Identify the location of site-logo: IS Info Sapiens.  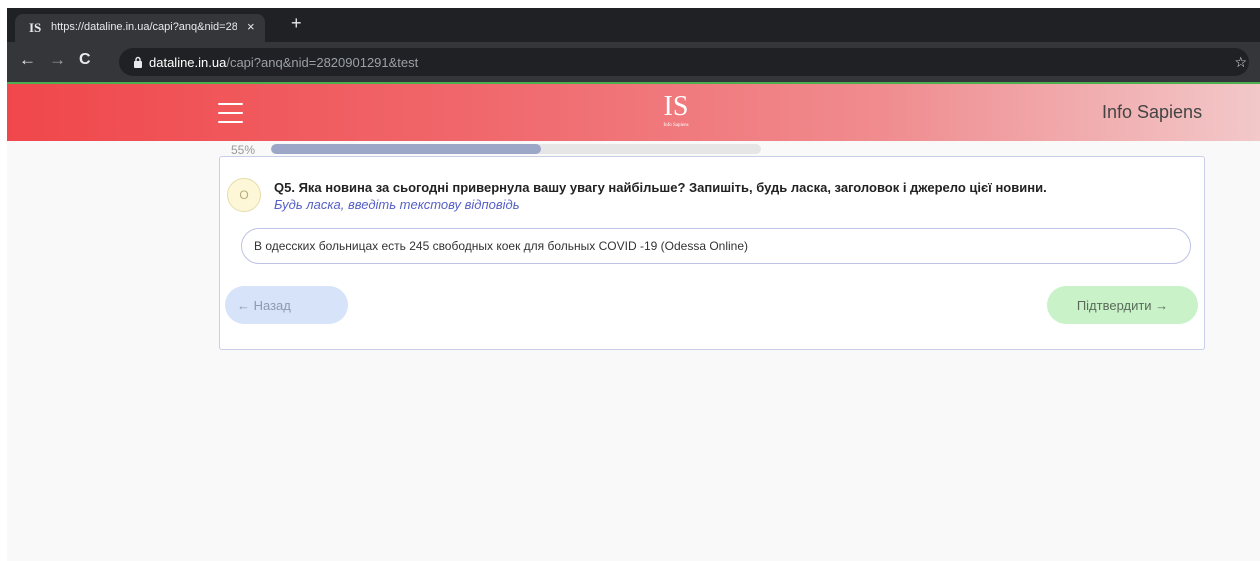
(676, 110).